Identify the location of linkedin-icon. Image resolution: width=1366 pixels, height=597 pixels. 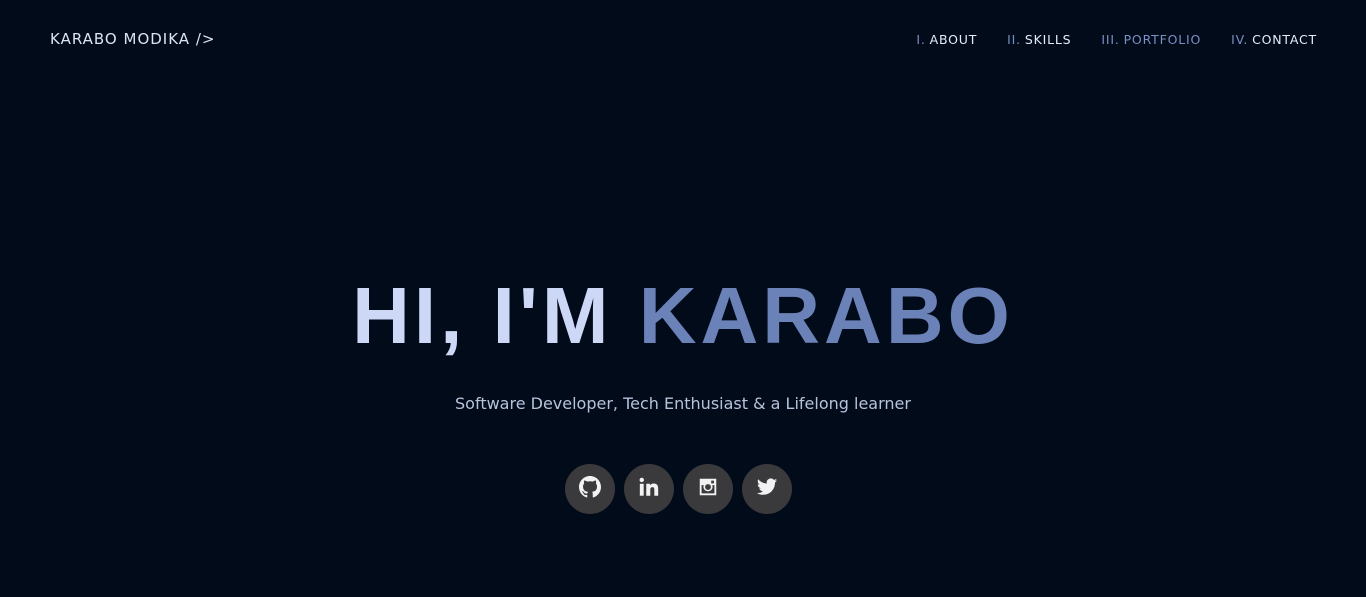
(649, 489).